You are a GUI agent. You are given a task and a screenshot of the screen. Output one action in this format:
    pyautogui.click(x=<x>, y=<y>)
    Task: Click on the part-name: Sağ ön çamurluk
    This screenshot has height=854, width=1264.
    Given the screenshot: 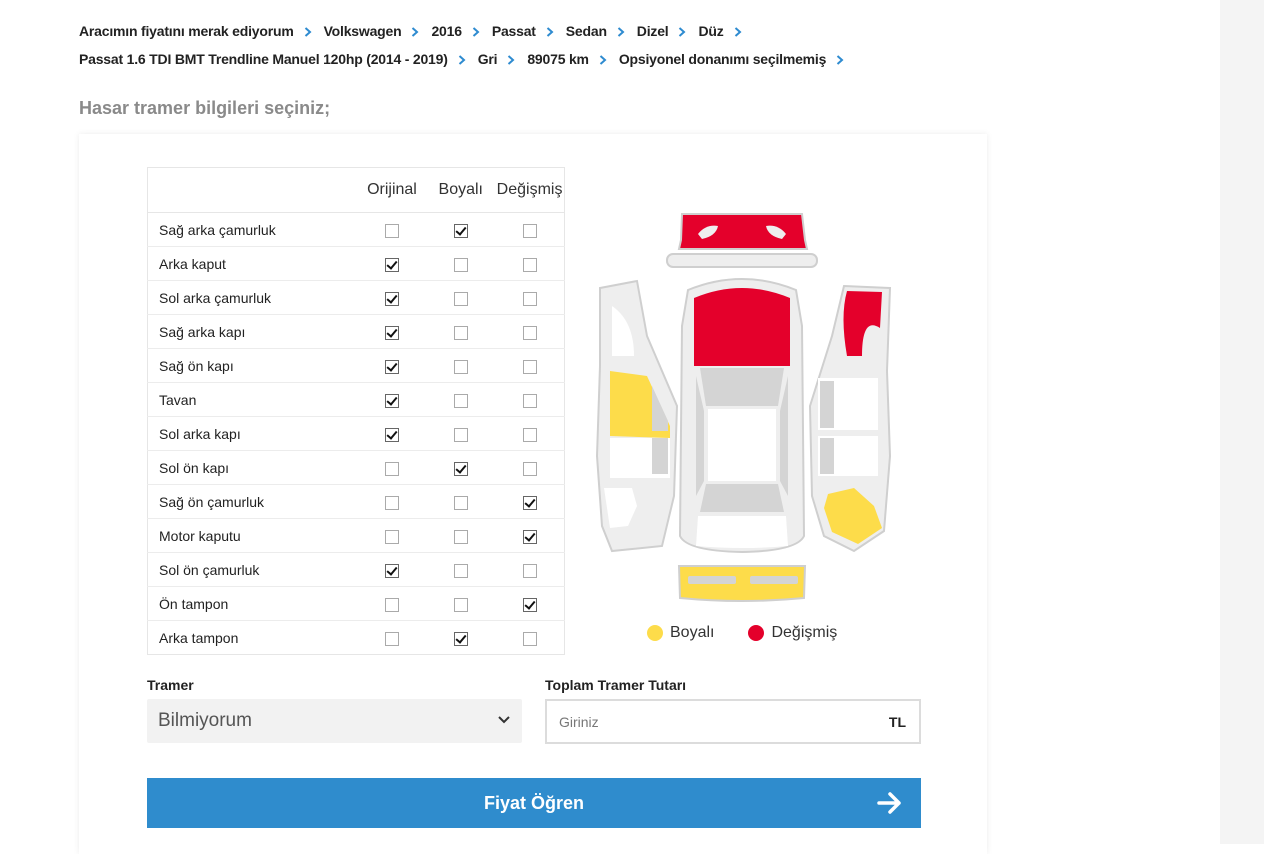 What is the action you would take?
    pyautogui.click(x=252, y=501)
    